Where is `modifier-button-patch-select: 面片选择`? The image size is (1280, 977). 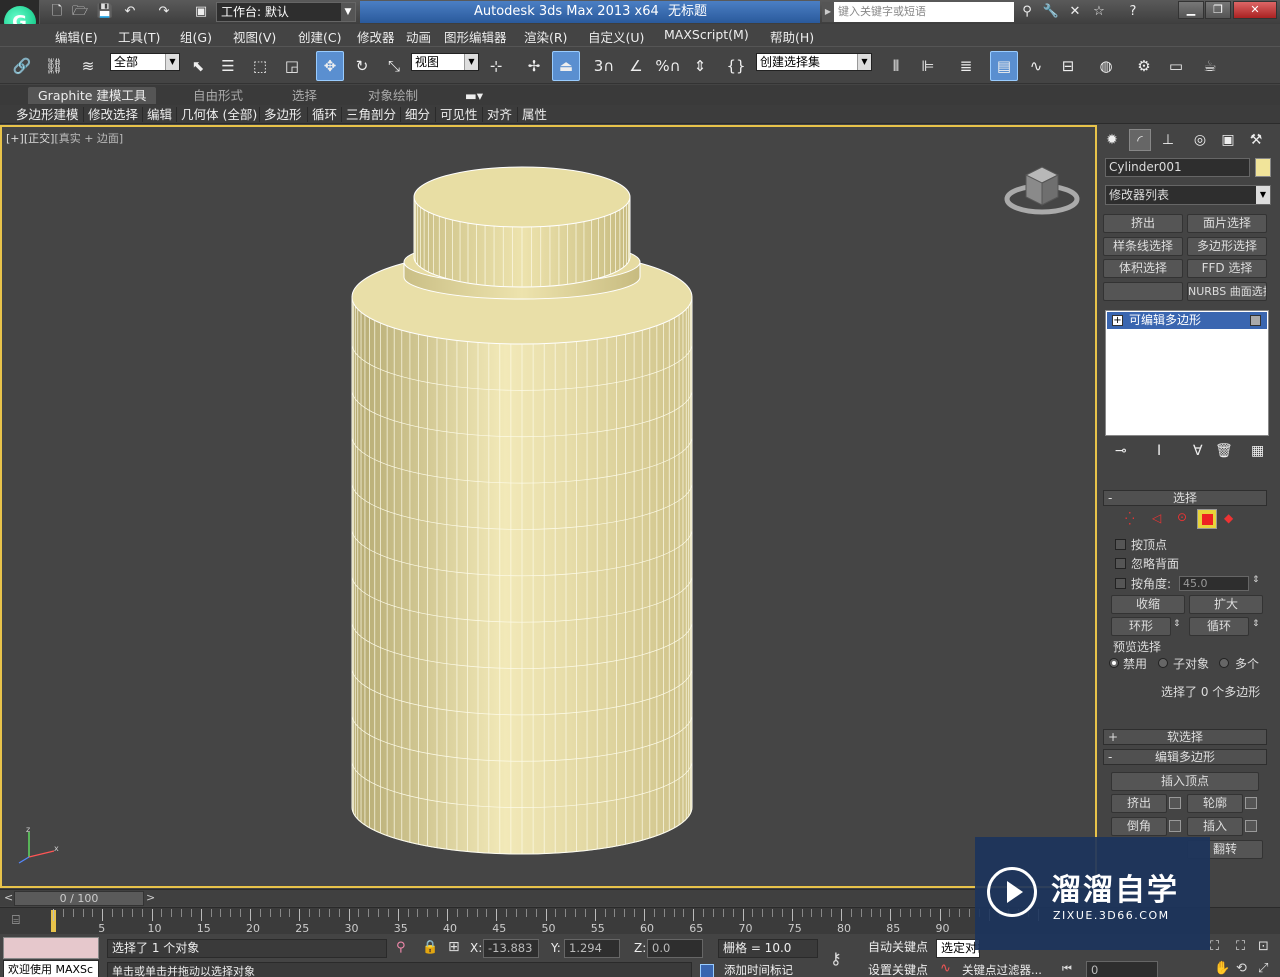 modifier-button-patch-select: 面片选择 is located at coordinates (1227, 223).